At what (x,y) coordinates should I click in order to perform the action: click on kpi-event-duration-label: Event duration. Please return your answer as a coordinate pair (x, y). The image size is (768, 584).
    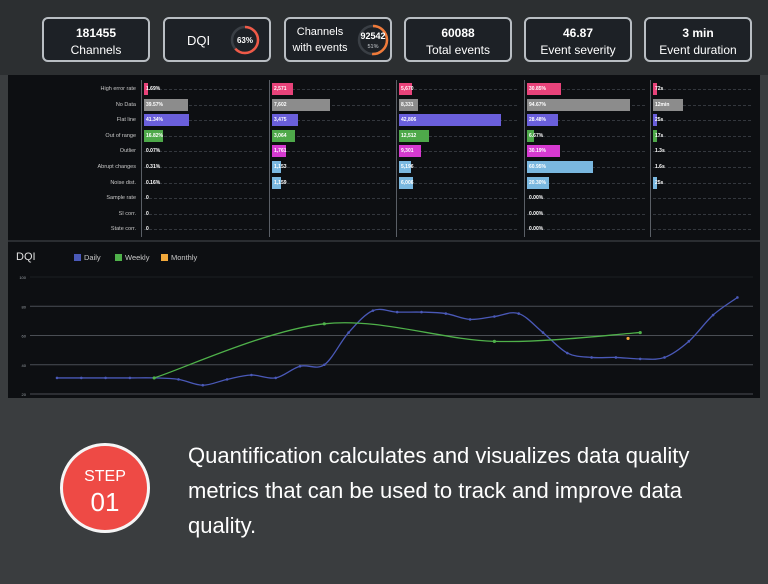
    Looking at the image, I should click on (698, 50).